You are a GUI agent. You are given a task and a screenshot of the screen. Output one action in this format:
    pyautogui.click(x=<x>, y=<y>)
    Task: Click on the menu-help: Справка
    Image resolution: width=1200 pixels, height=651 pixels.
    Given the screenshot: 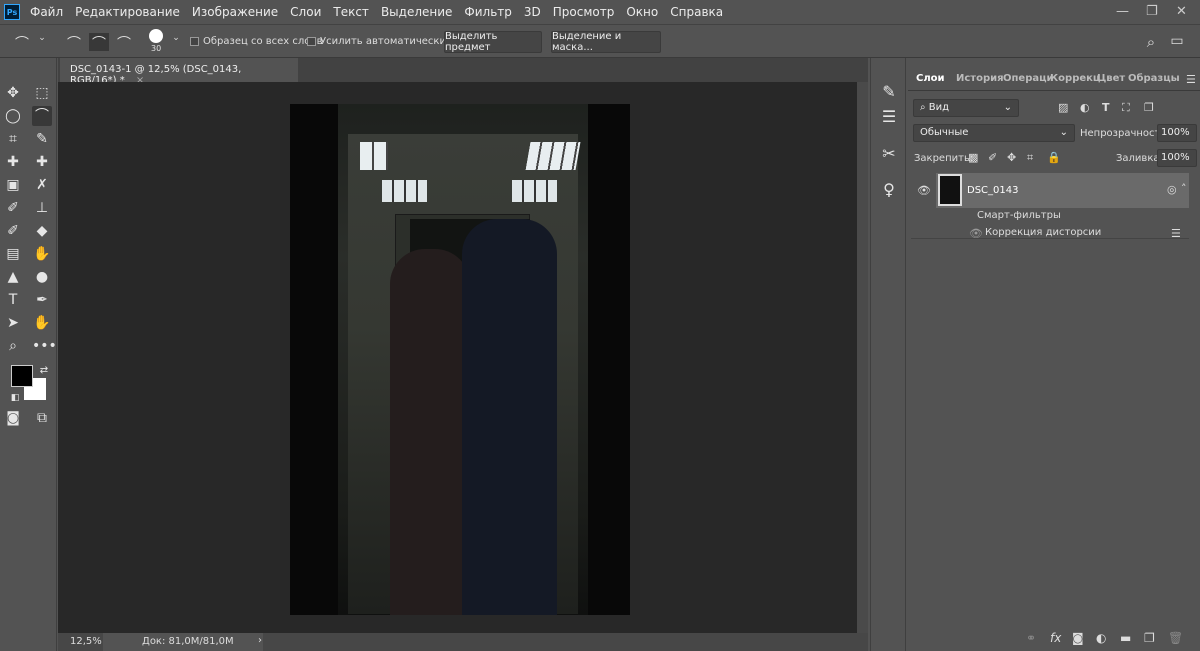 What is the action you would take?
    pyautogui.click(x=696, y=12)
    